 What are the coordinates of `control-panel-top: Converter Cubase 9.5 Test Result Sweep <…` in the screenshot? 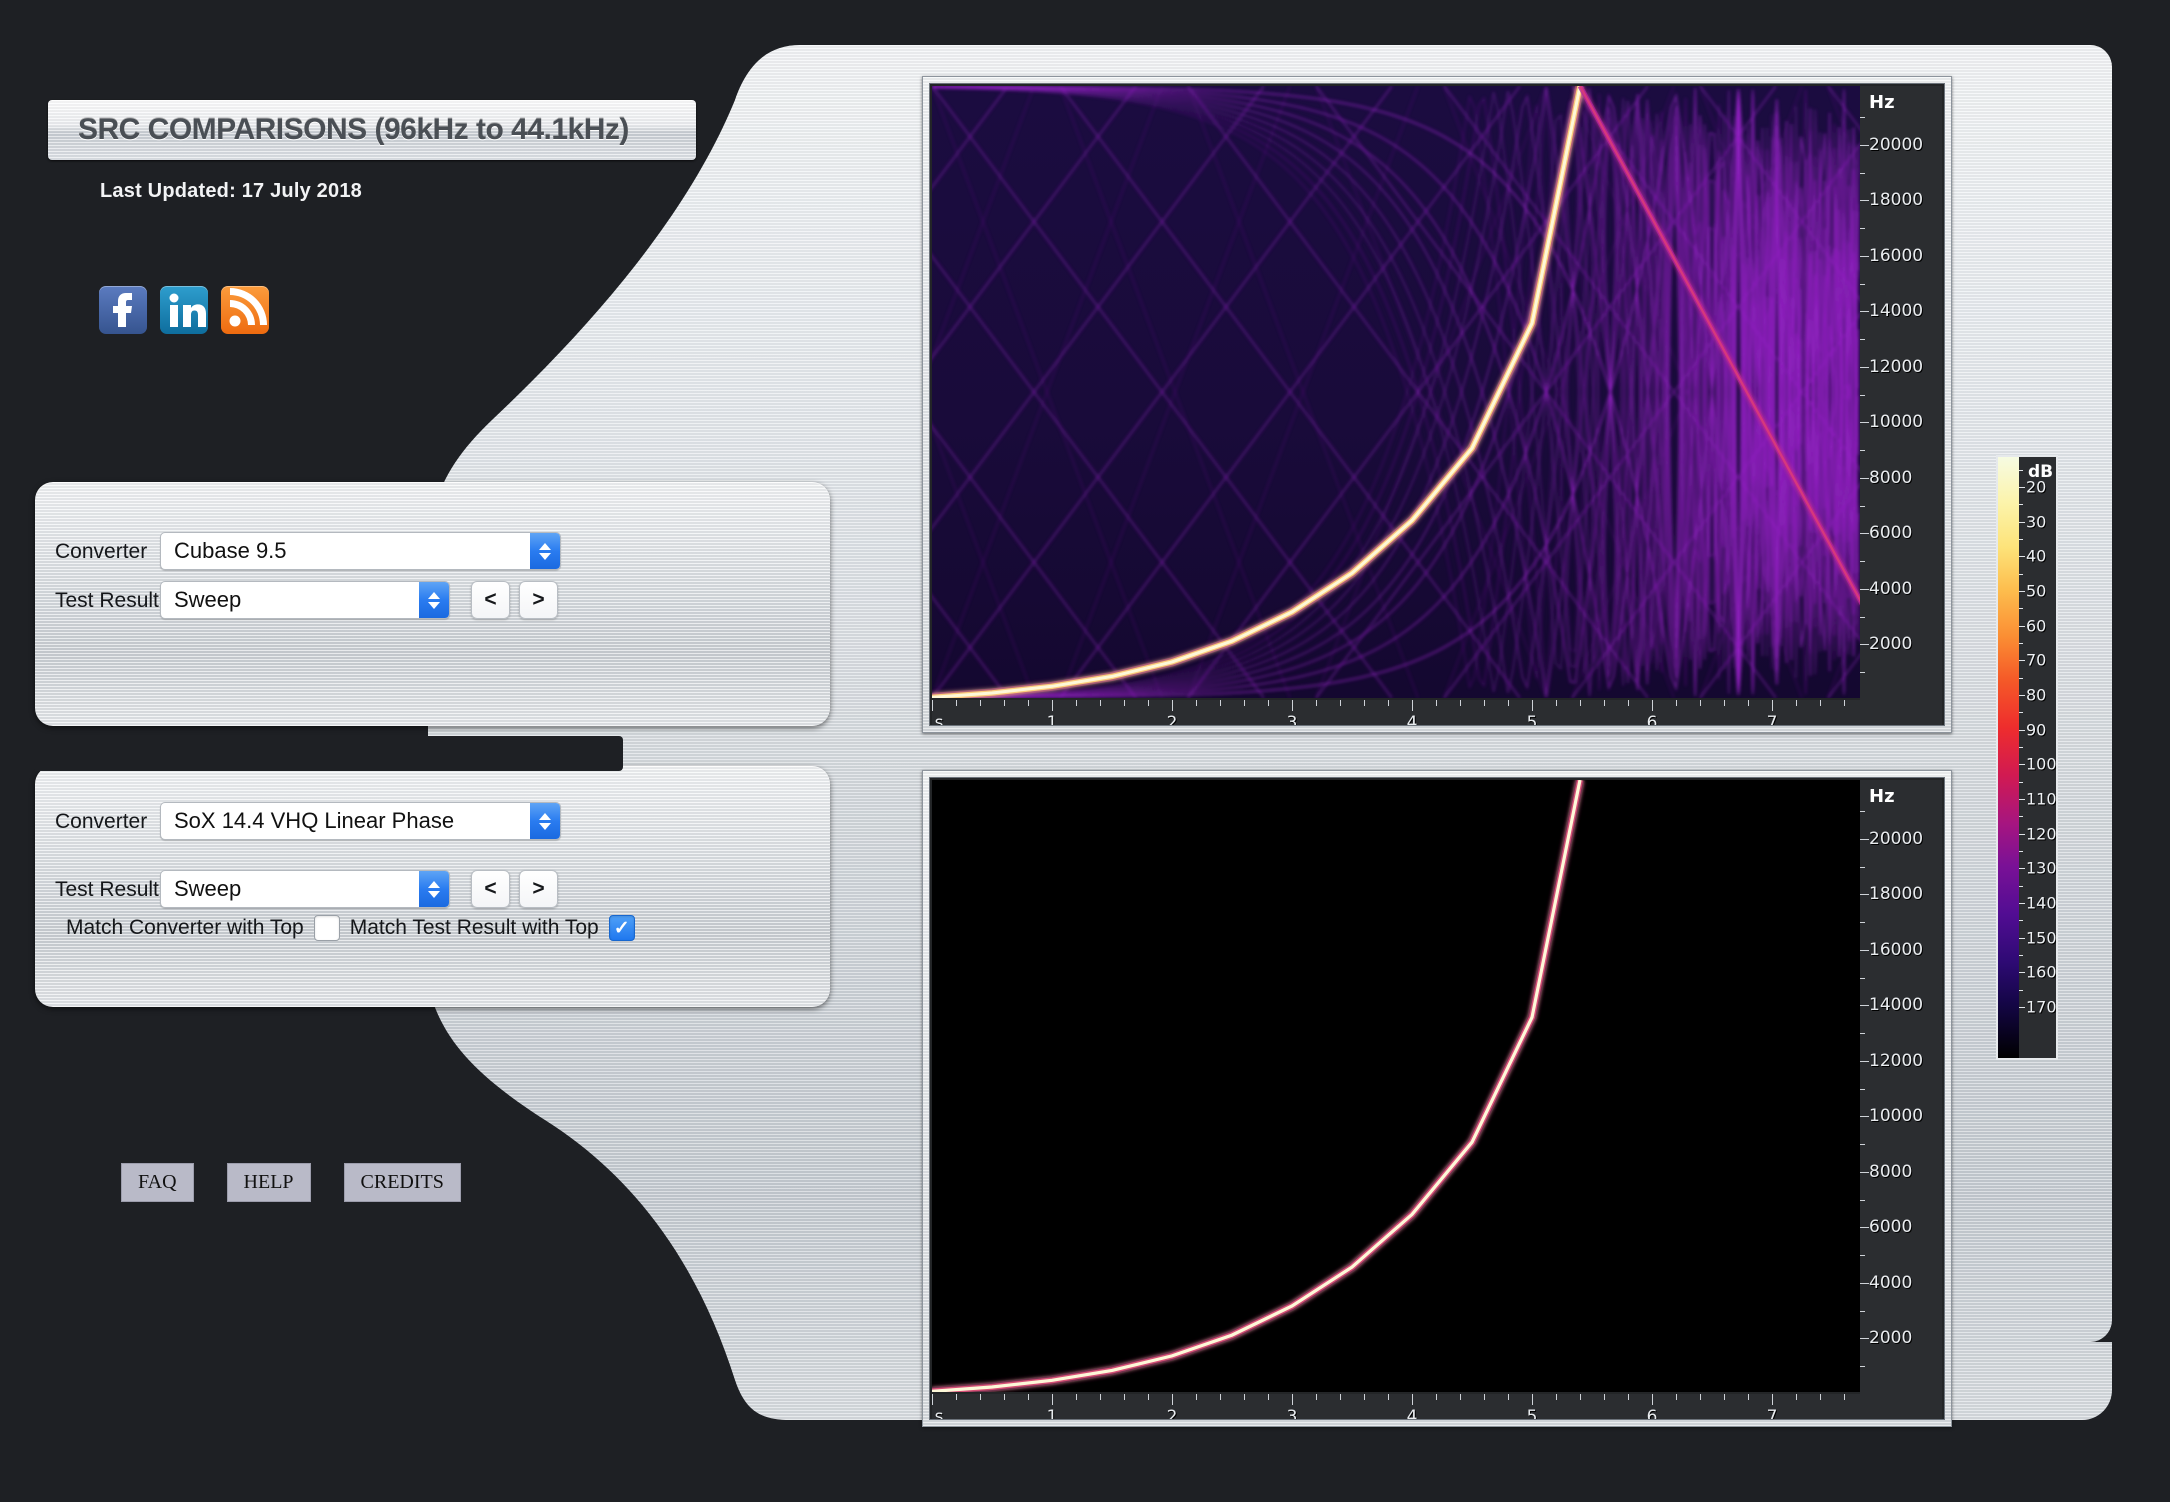 It's located at (432, 604).